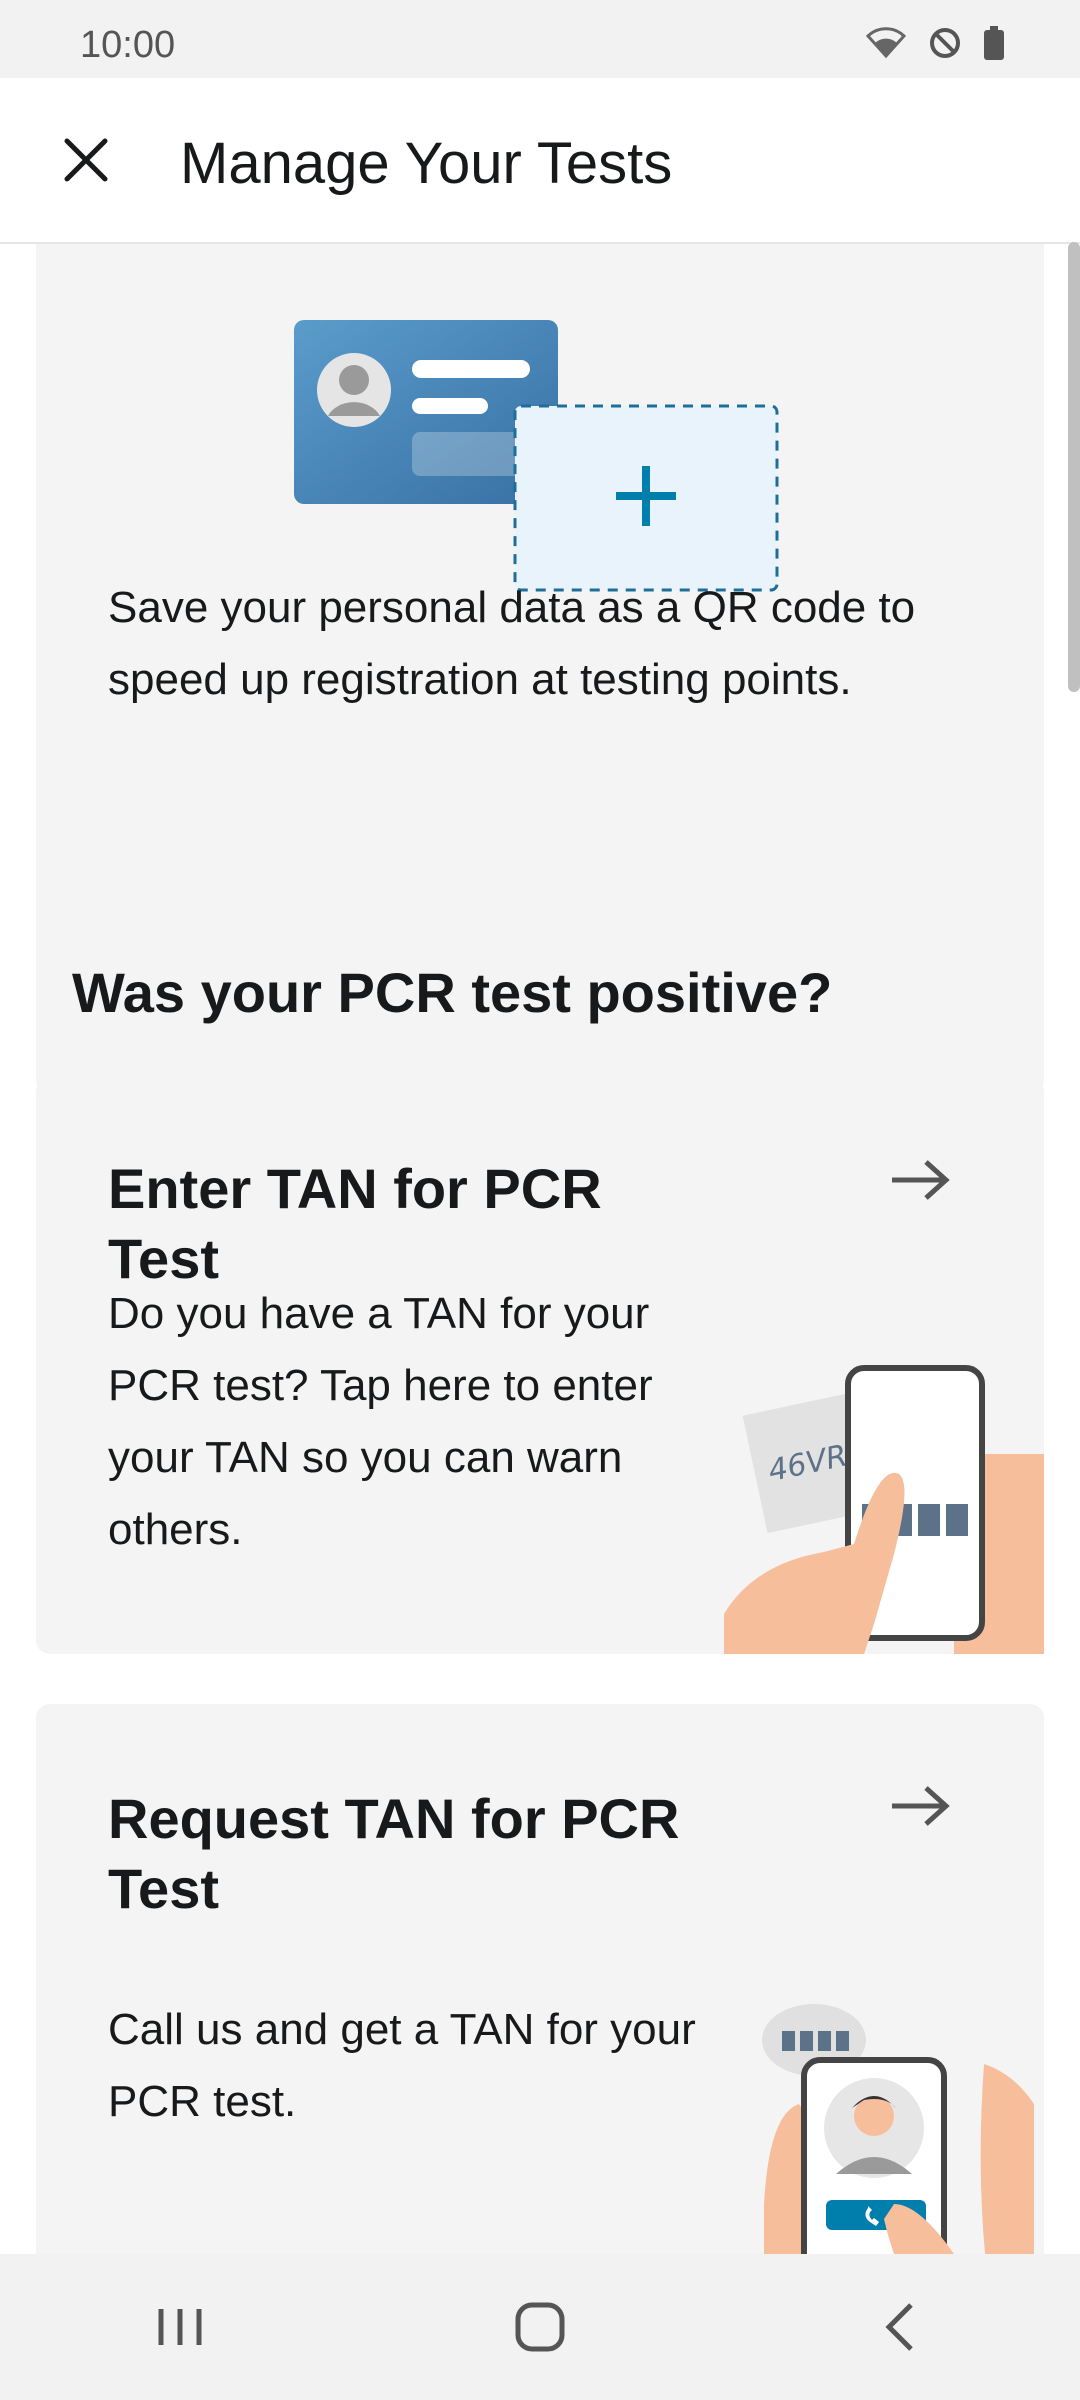  I want to click on back-icon, so click(899, 2327).